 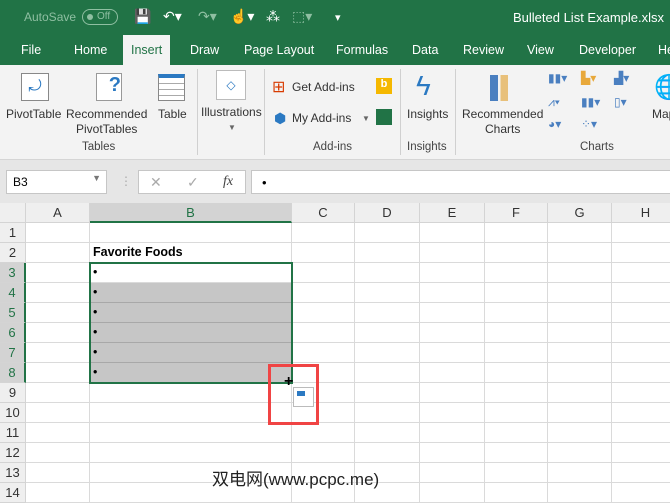 What do you see at coordinates (452, 213) in the screenshot?
I see `column-header-E: E` at bounding box center [452, 213].